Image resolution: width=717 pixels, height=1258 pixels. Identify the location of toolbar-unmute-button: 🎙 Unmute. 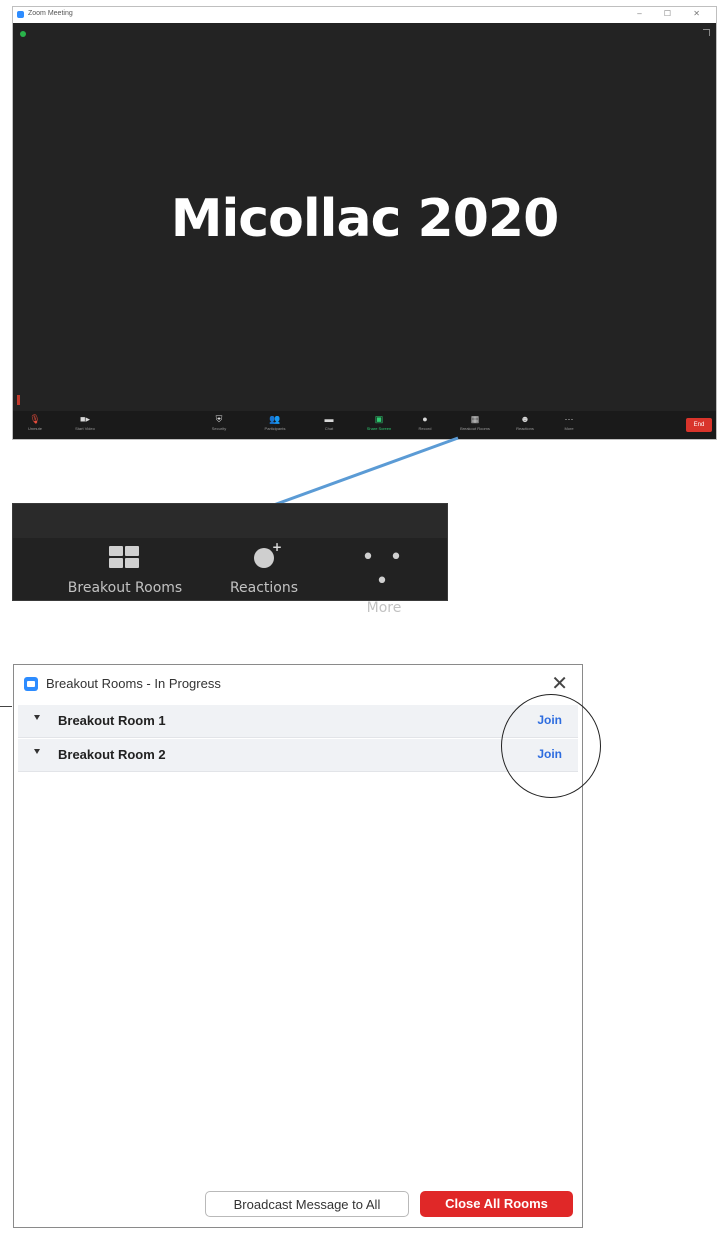
(35, 423).